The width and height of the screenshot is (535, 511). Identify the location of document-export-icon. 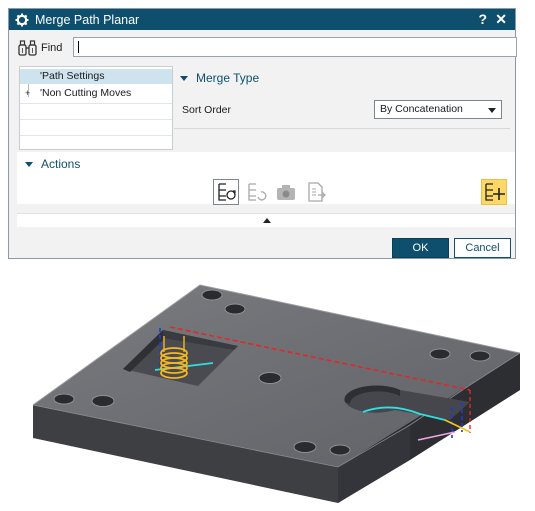
(317, 192).